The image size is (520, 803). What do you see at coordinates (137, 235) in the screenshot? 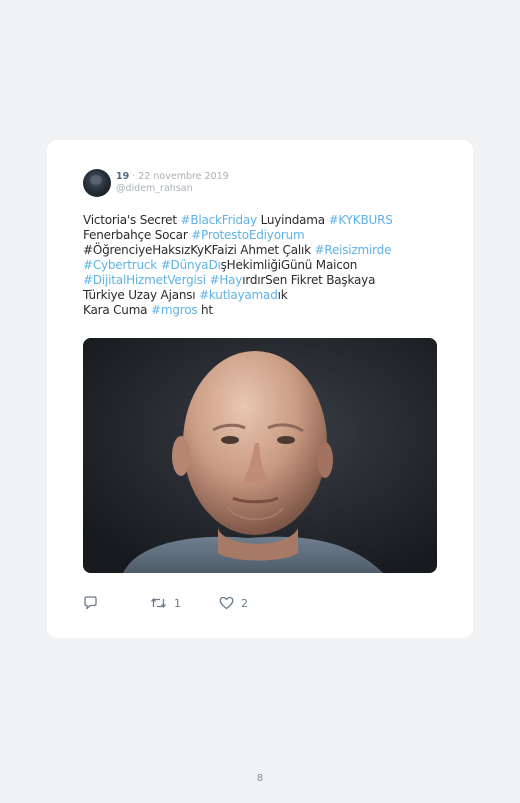
I see `tweet-text-segment: Fenerbahçe Socar` at bounding box center [137, 235].